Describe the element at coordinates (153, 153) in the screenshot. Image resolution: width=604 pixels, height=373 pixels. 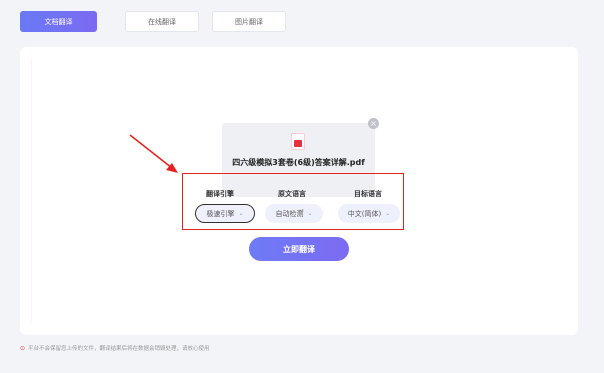
I see `annotation-arrow-icon` at that location.